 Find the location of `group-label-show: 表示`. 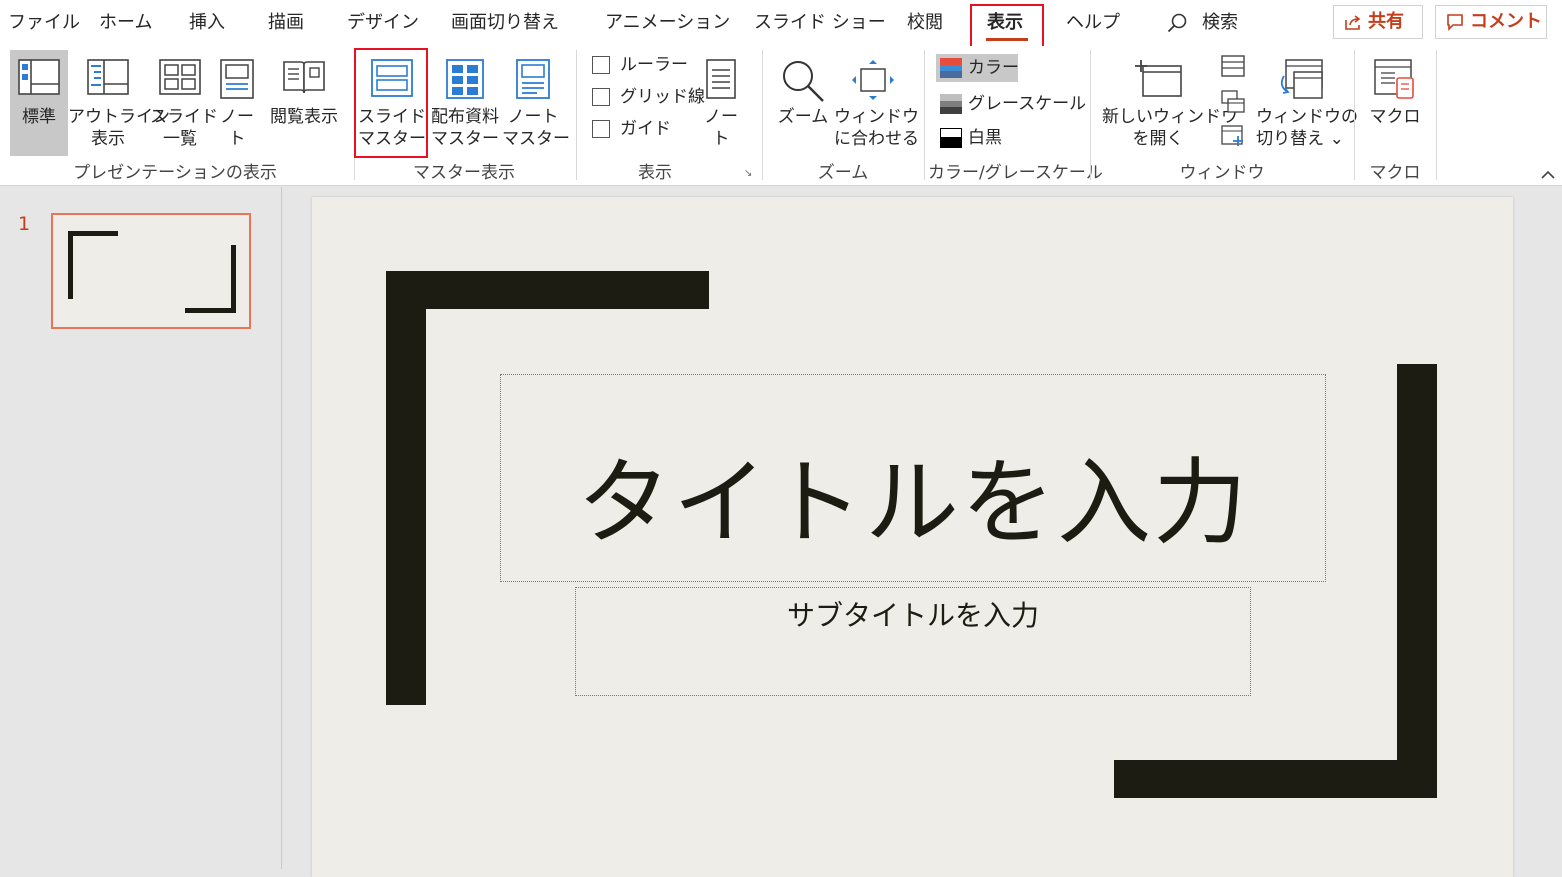

group-label-show: 表示 is located at coordinates (655, 173).